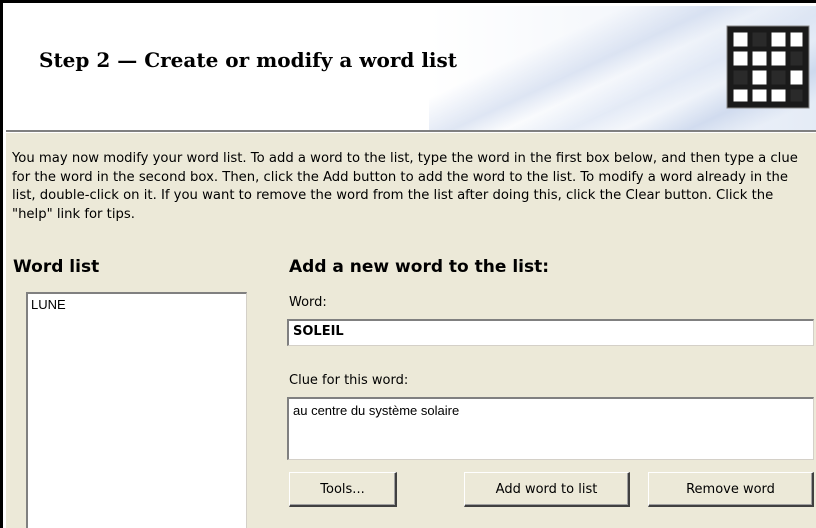 The image size is (816, 528). Describe the element at coordinates (48, 304) in the screenshot. I see `list-item: LUNE` at that location.